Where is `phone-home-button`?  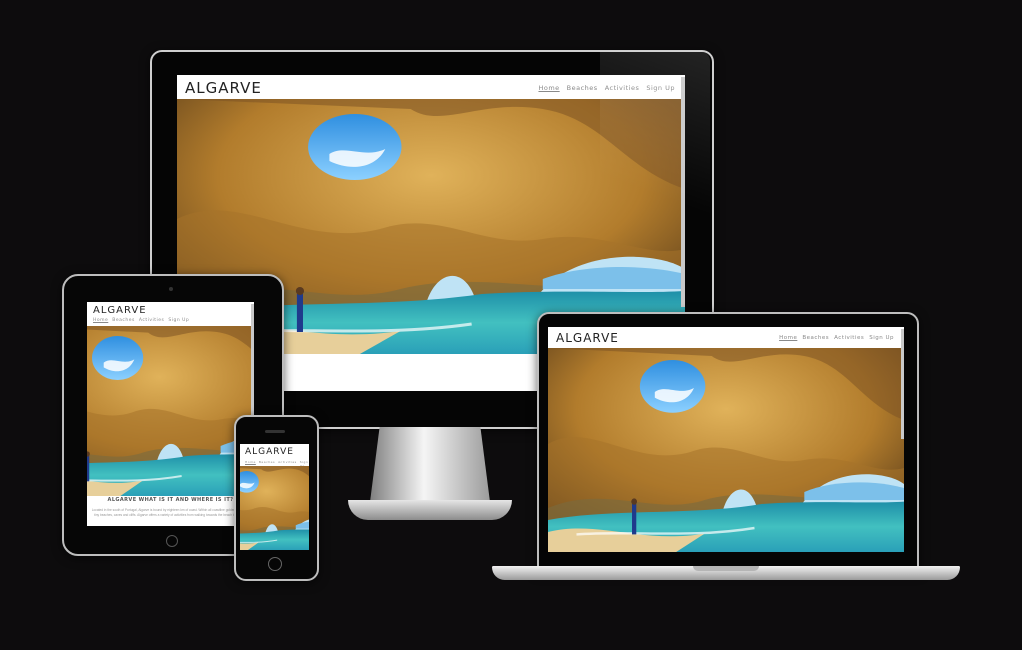 phone-home-button is located at coordinates (275, 564).